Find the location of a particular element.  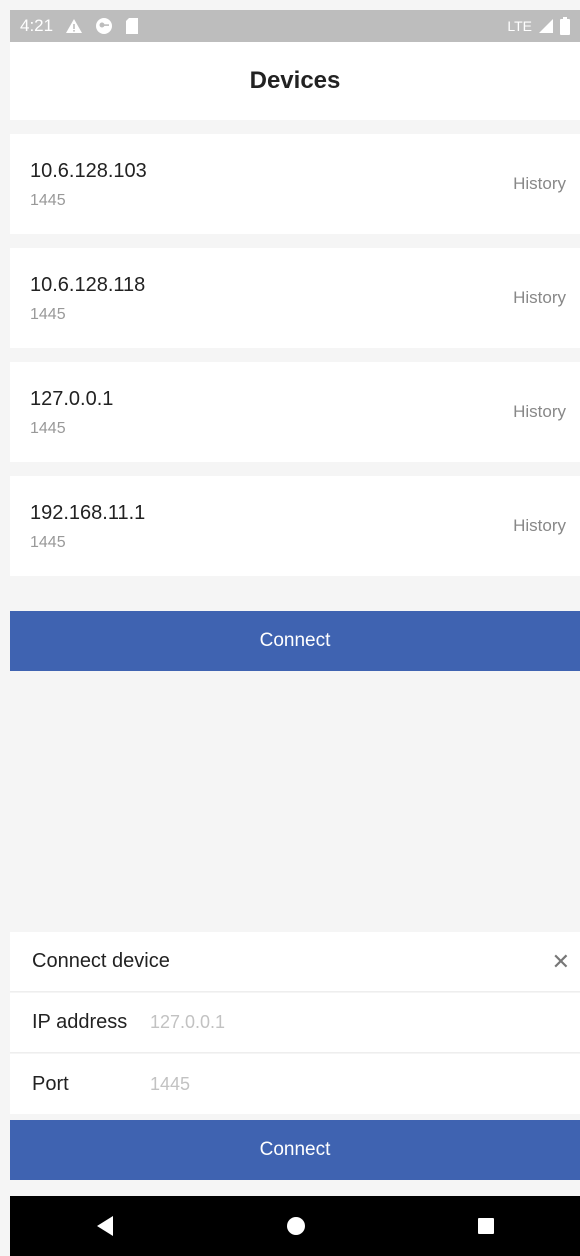

app-header: Devices is located at coordinates (295, 81).